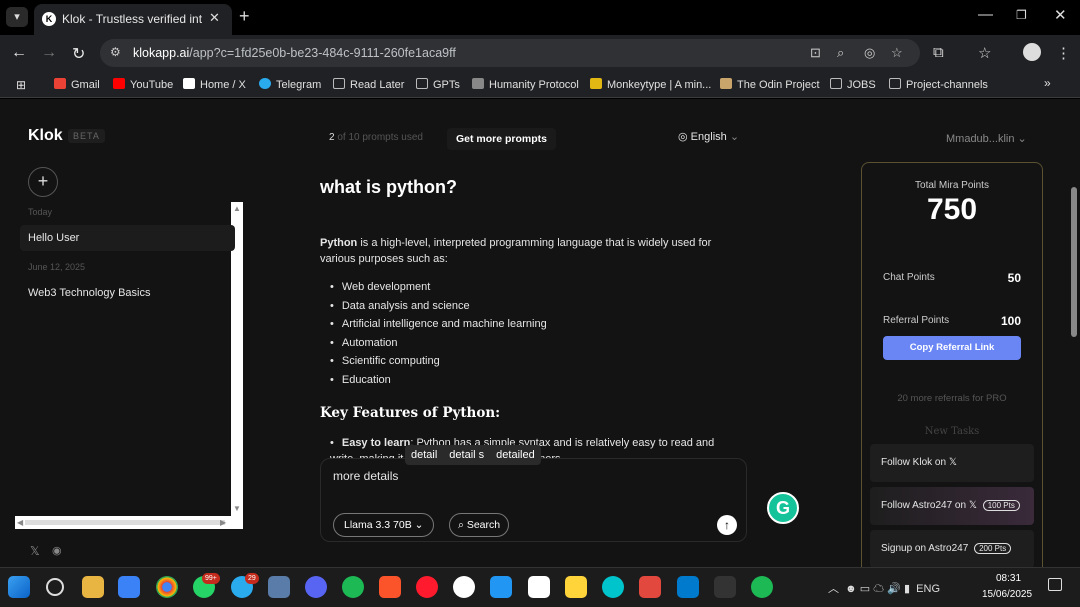 This screenshot has height=607, width=1080. What do you see at coordinates (938, 52) in the screenshot?
I see `extensions-icon: ⧉` at bounding box center [938, 52].